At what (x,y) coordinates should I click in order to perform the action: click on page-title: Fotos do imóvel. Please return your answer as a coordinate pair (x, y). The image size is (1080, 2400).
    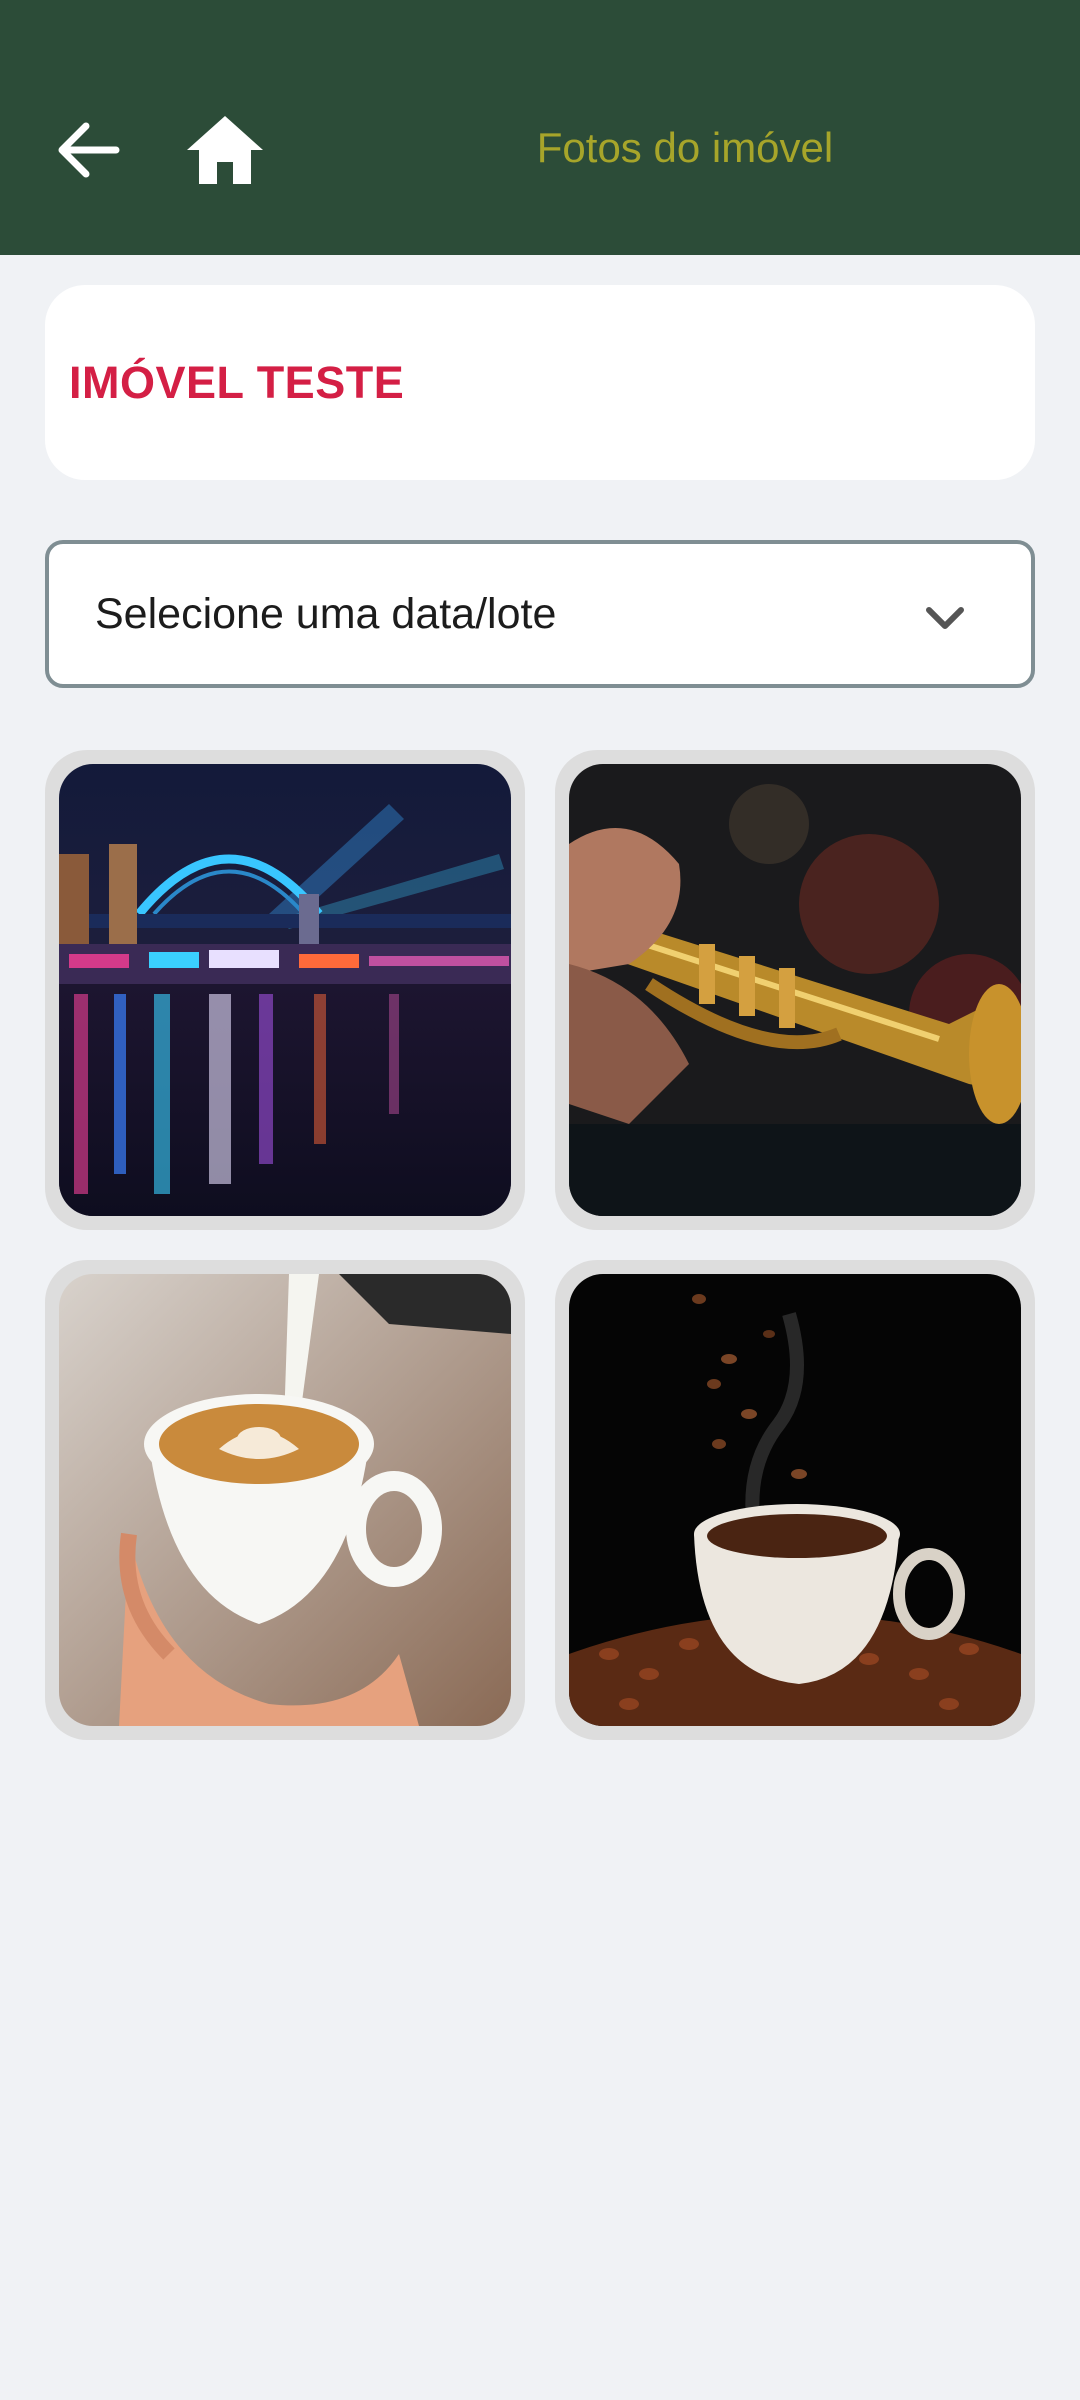
    Looking at the image, I should click on (685, 147).